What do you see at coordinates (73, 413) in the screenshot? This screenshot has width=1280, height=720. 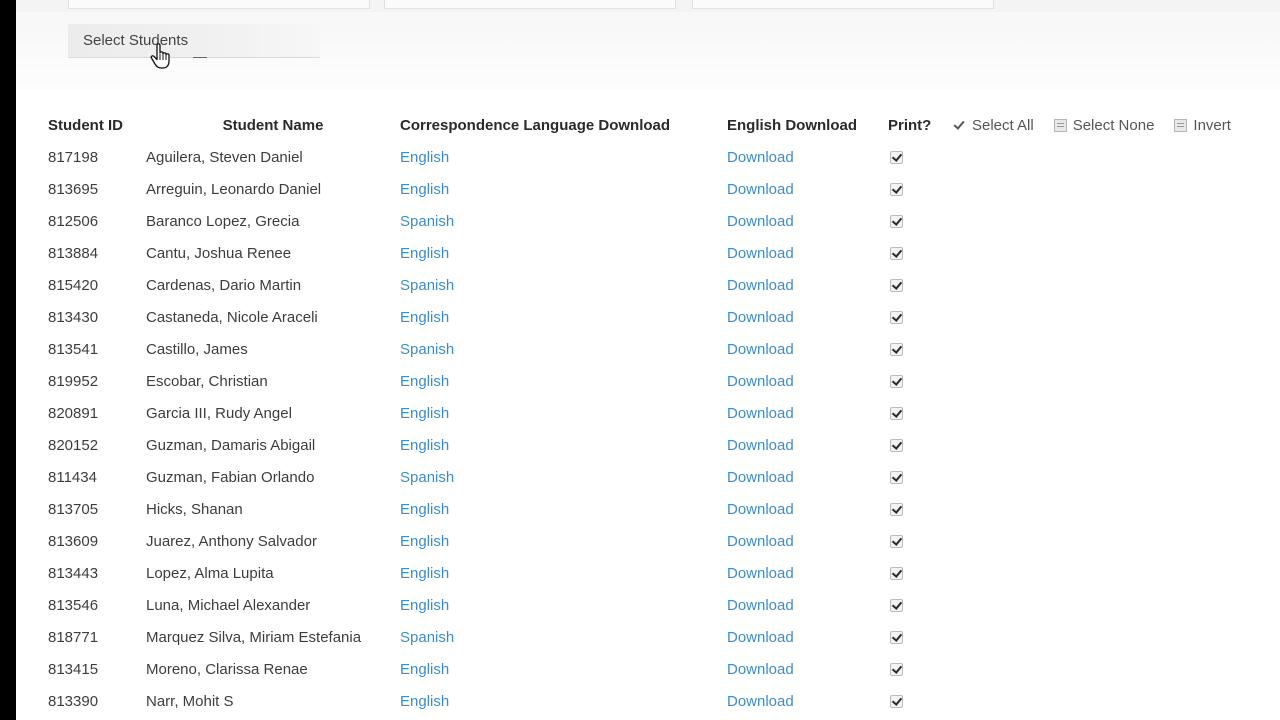 I see `student-id-cell: 820891` at bounding box center [73, 413].